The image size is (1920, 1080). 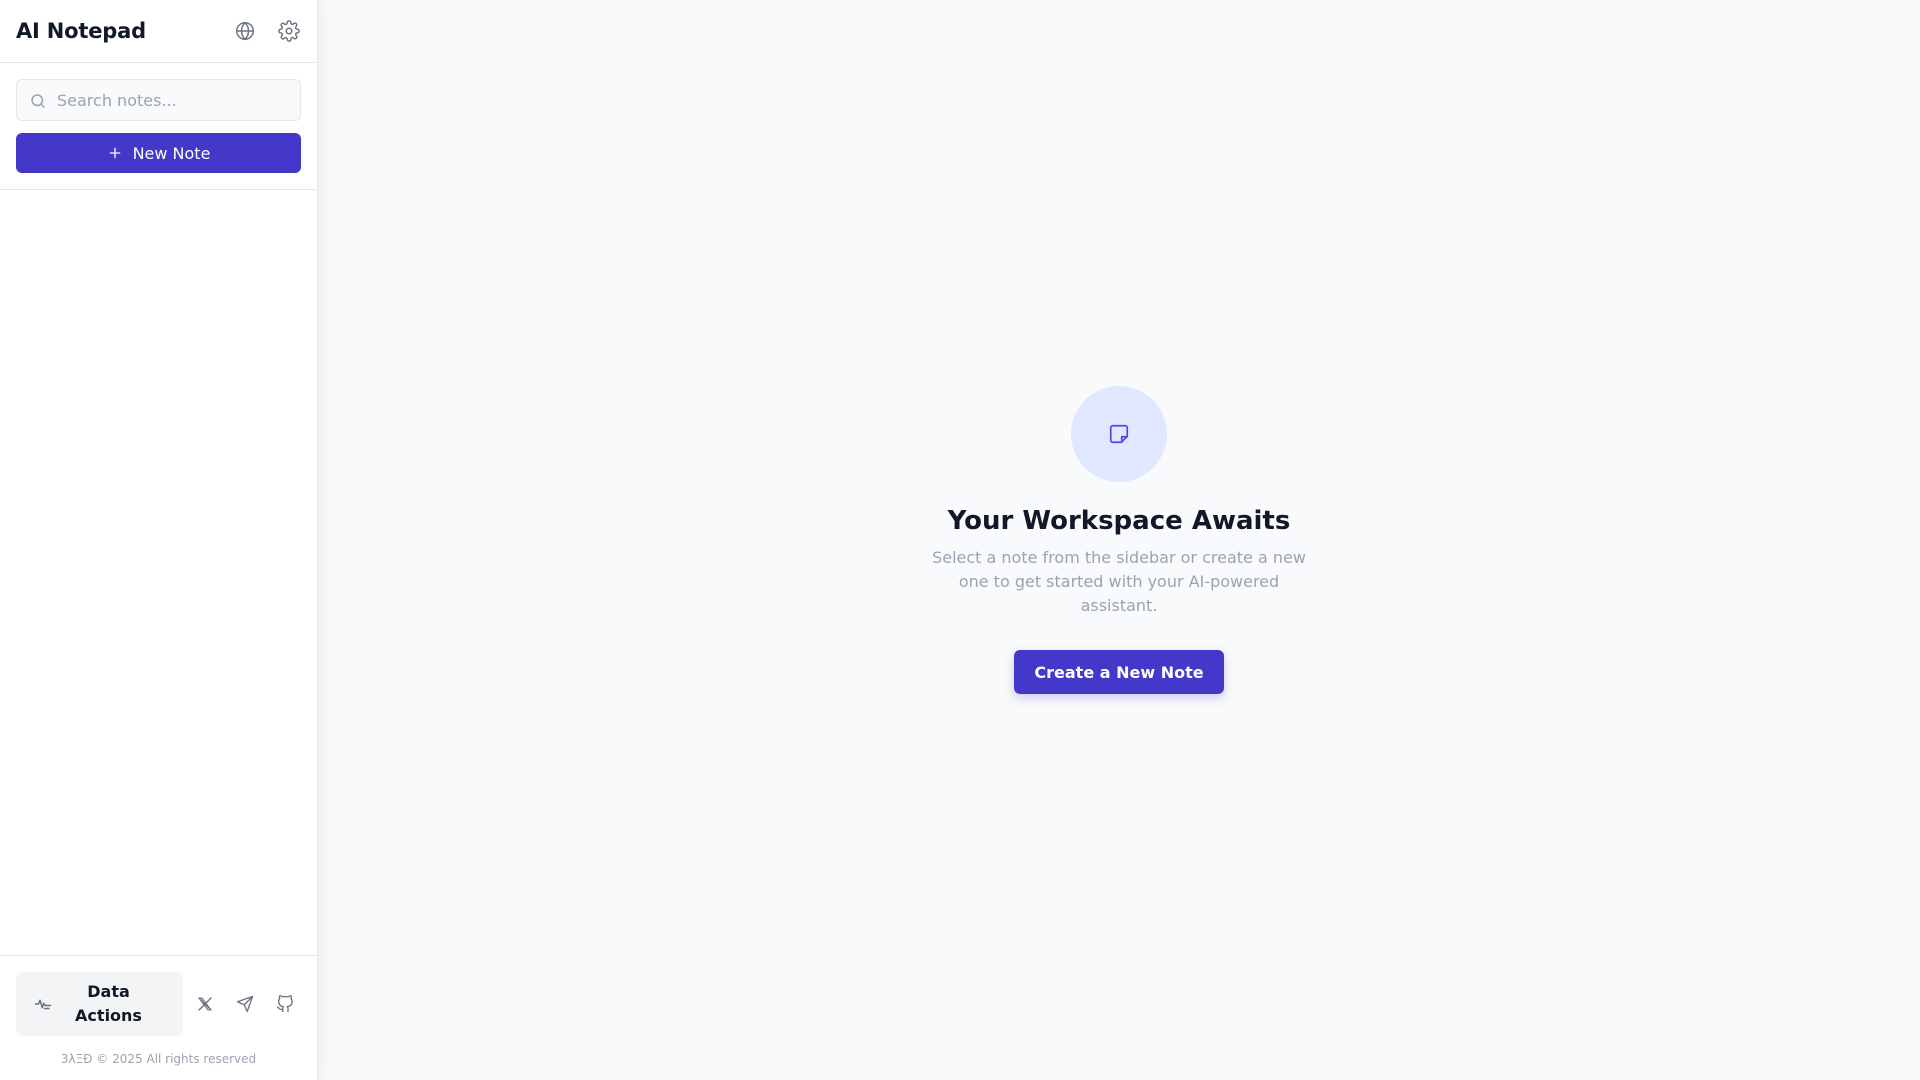 What do you see at coordinates (108, 1003) in the screenshot?
I see `data-actions-label: Data Actions` at bounding box center [108, 1003].